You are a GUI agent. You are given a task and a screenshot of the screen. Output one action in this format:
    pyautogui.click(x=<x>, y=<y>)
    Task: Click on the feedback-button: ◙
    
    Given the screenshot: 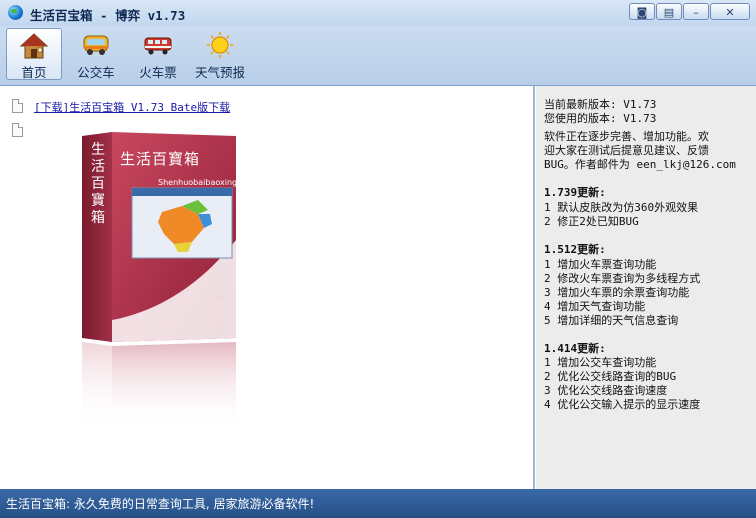 What is the action you would take?
    pyautogui.click(x=642, y=11)
    